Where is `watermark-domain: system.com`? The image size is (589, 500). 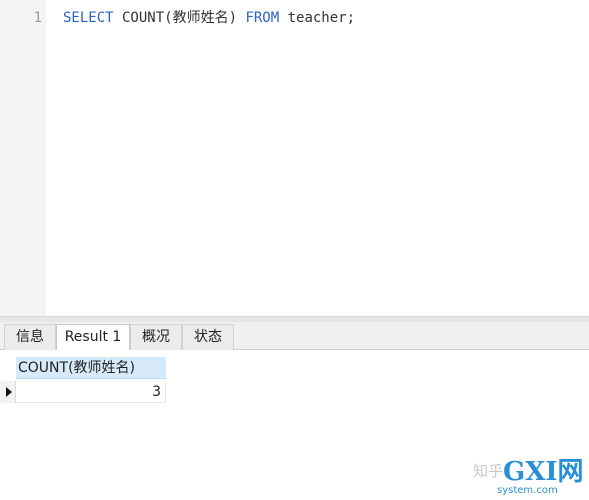 watermark-domain: system.com is located at coordinates (527, 490).